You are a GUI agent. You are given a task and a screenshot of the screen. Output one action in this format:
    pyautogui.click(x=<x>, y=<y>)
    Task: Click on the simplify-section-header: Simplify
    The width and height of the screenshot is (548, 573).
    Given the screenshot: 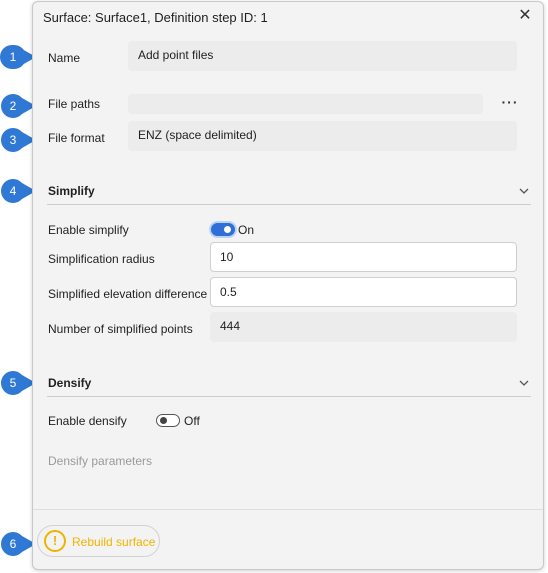 What is the action you would take?
    pyautogui.click(x=289, y=193)
    